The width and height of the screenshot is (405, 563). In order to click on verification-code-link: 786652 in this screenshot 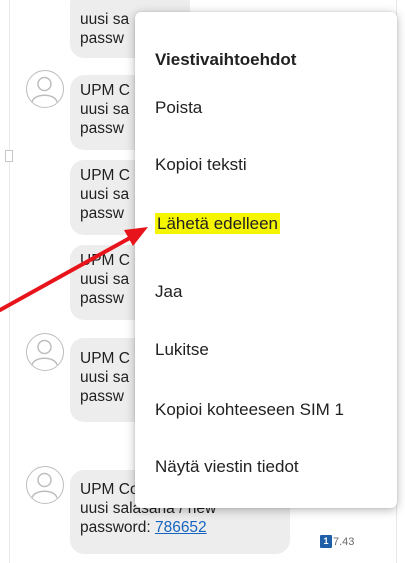, I will do `click(181, 527)`.